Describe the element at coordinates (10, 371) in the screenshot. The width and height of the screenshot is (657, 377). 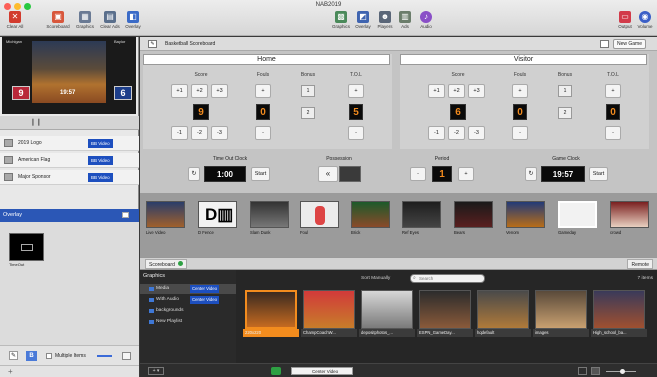
I see `add-icon: +` at that location.